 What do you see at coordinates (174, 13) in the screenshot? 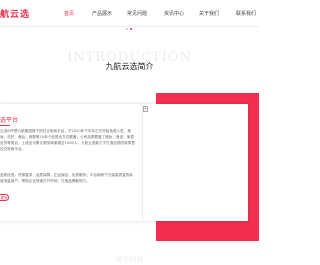
I see `nav-item-news: 资讯中心` at bounding box center [174, 13].